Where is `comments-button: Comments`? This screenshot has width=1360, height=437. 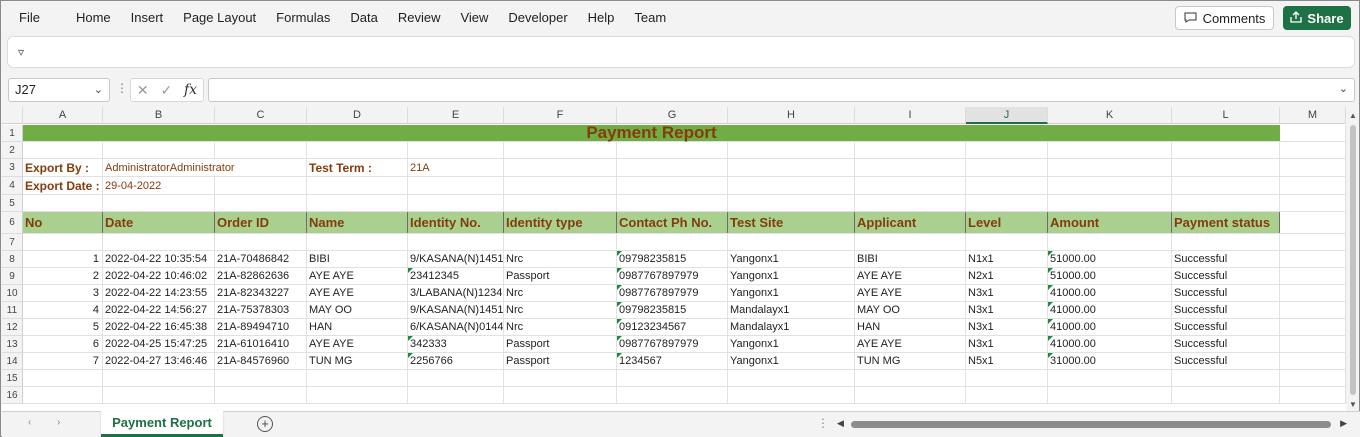 comments-button: Comments is located at coordinates (1224, 18).